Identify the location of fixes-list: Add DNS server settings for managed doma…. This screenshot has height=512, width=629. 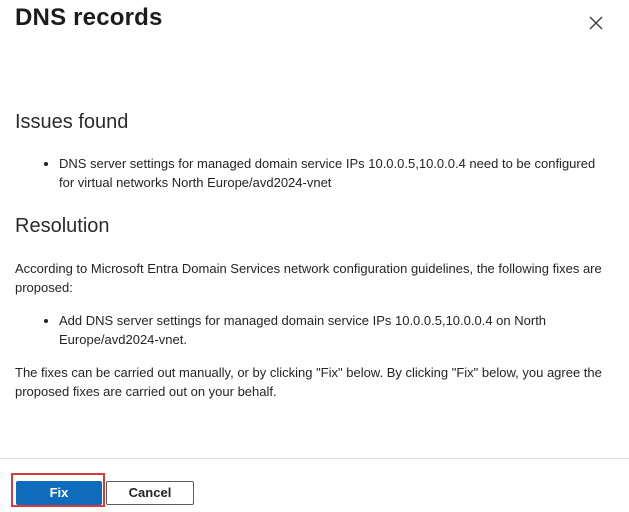
(320, 330).